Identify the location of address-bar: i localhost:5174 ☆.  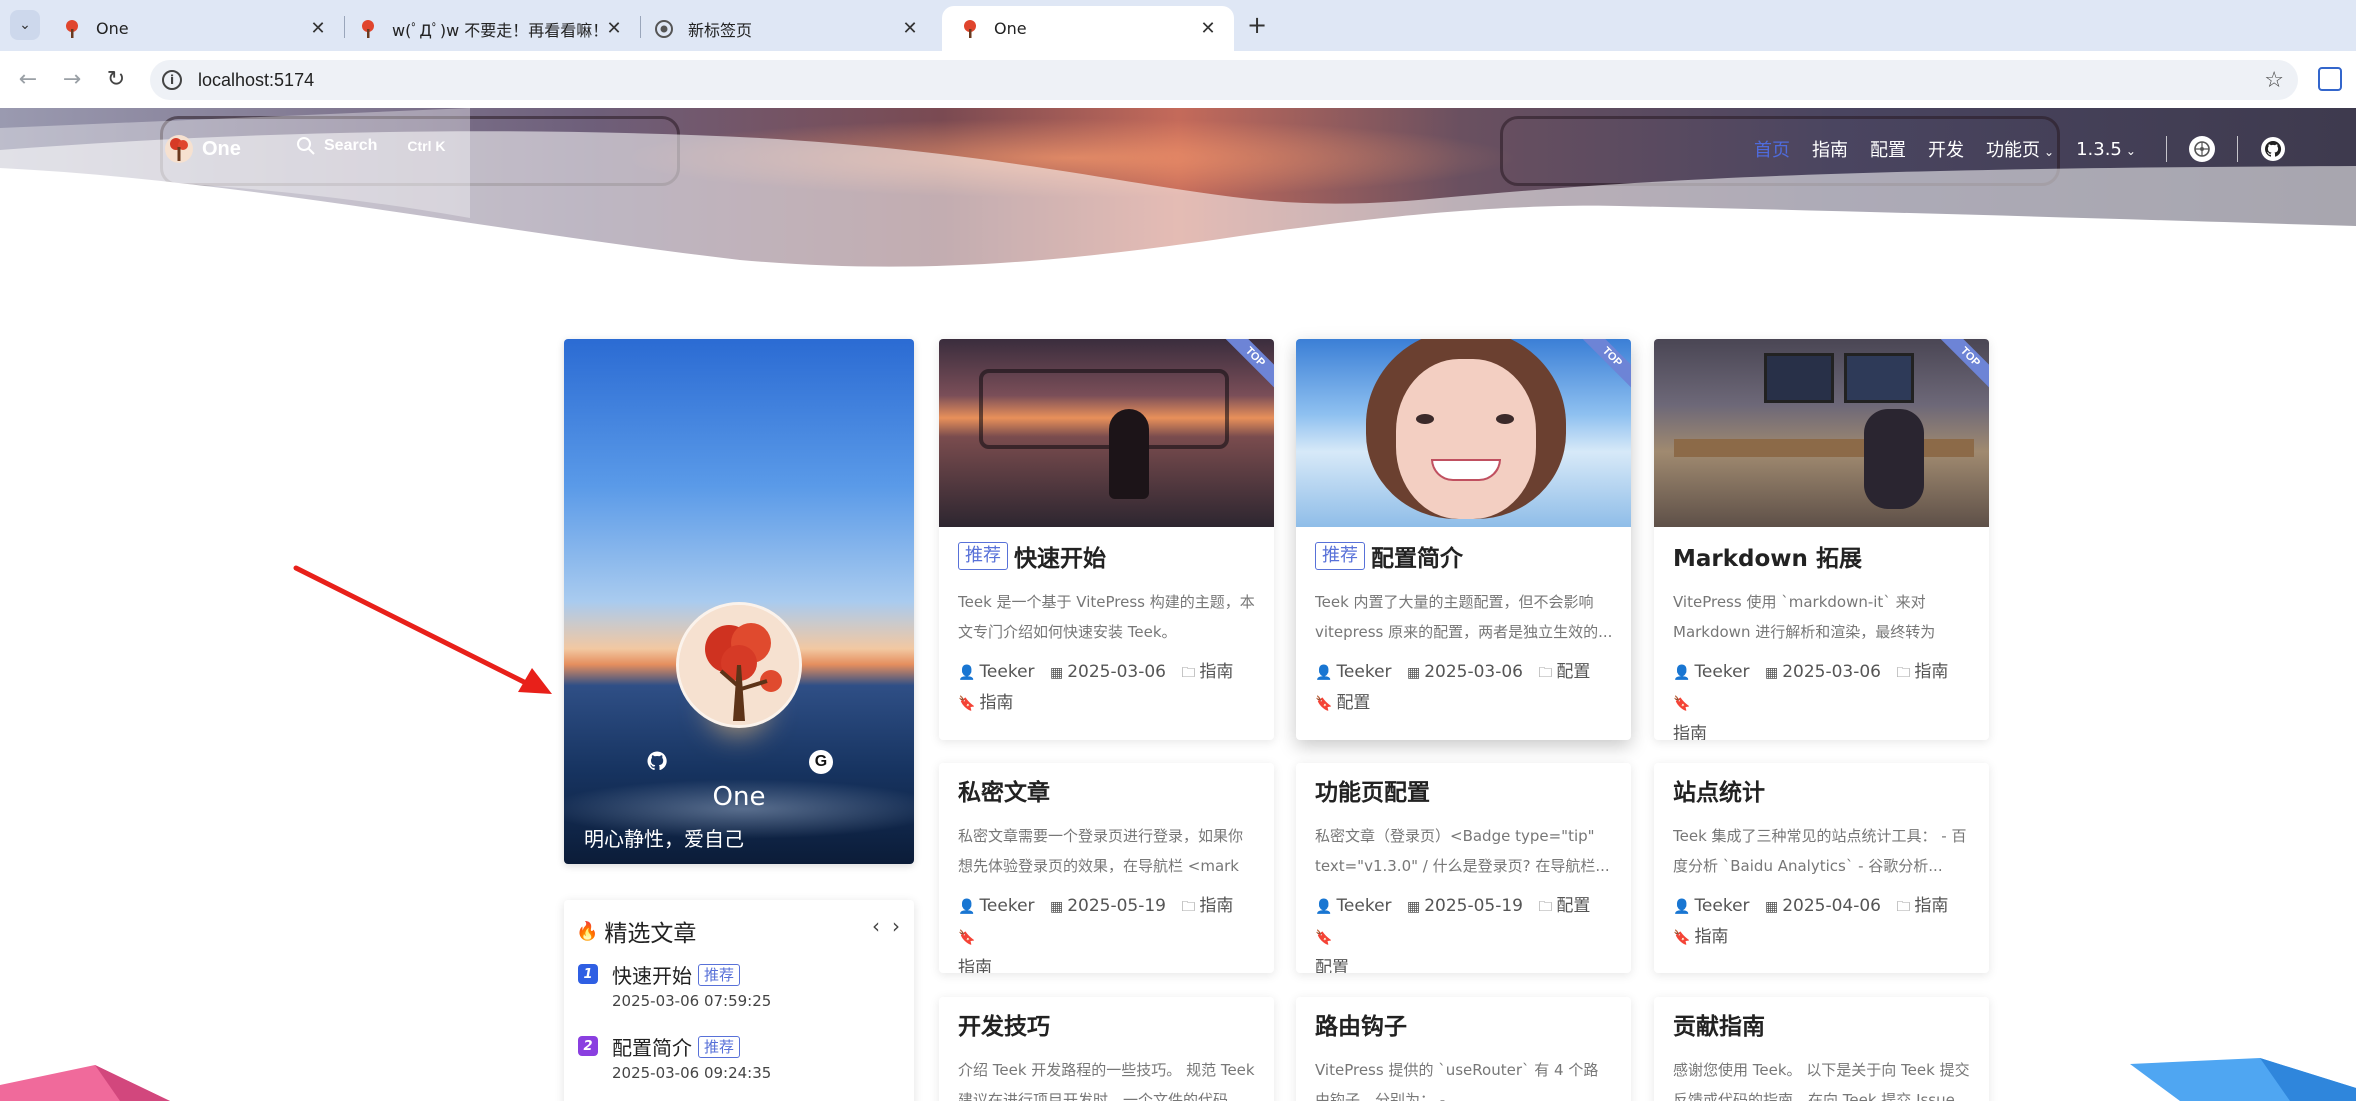
(1224, 80).